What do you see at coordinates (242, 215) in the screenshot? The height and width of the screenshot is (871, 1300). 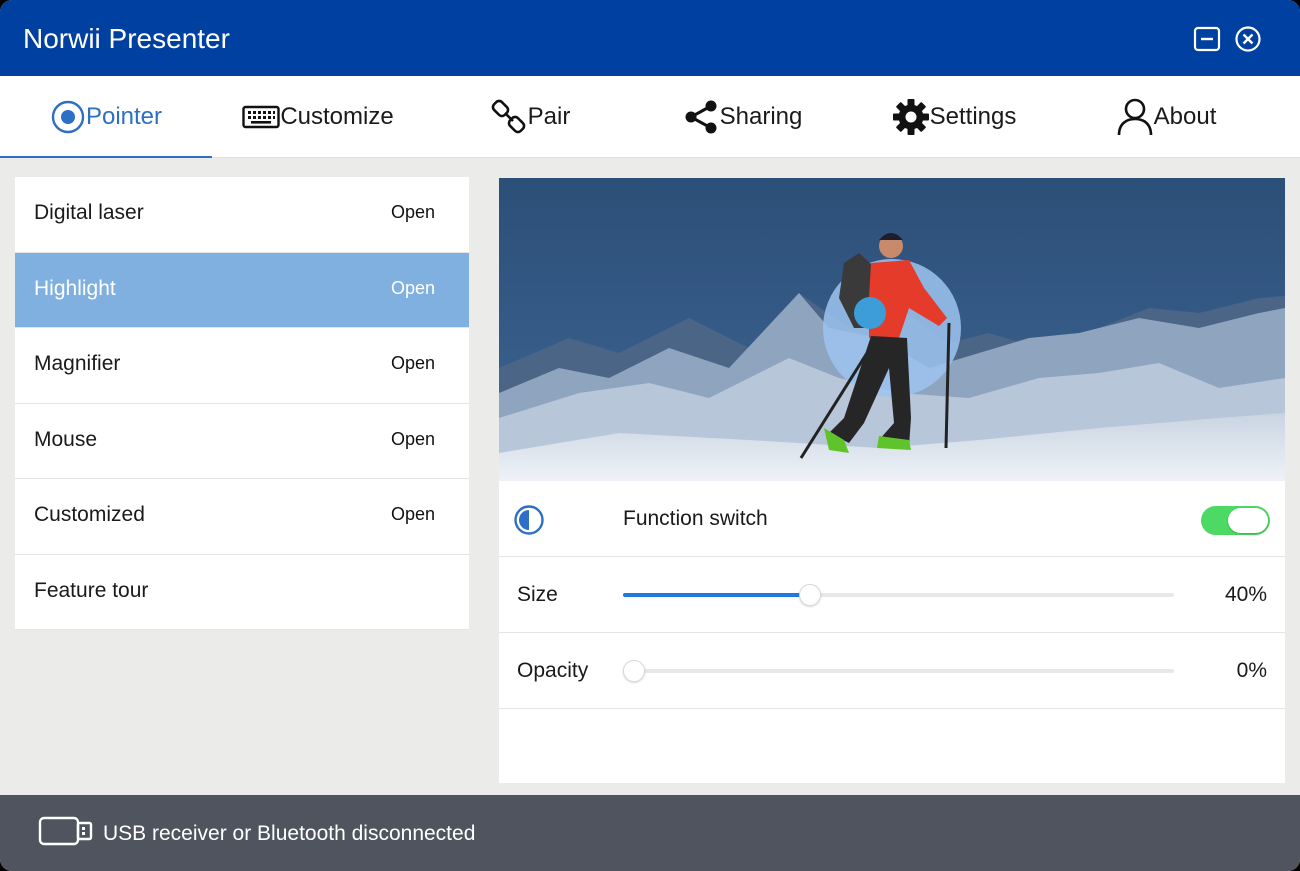 I see `list-item-digital-laser: Digital laser Open` at bounding box center [242, 215].